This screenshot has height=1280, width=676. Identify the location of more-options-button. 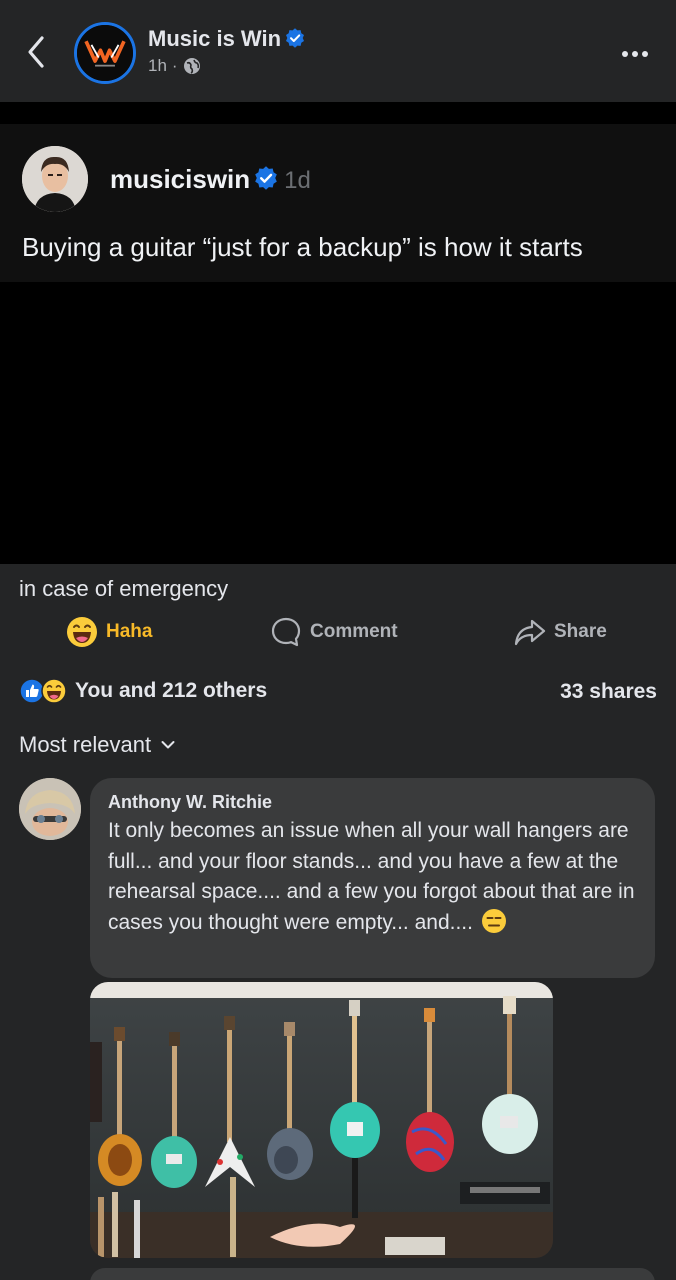
(639, 51).